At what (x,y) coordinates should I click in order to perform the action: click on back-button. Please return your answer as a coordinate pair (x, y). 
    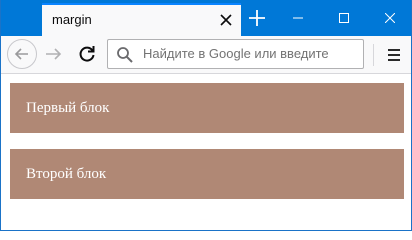
    Looking at the image, I should click on (22, 54).